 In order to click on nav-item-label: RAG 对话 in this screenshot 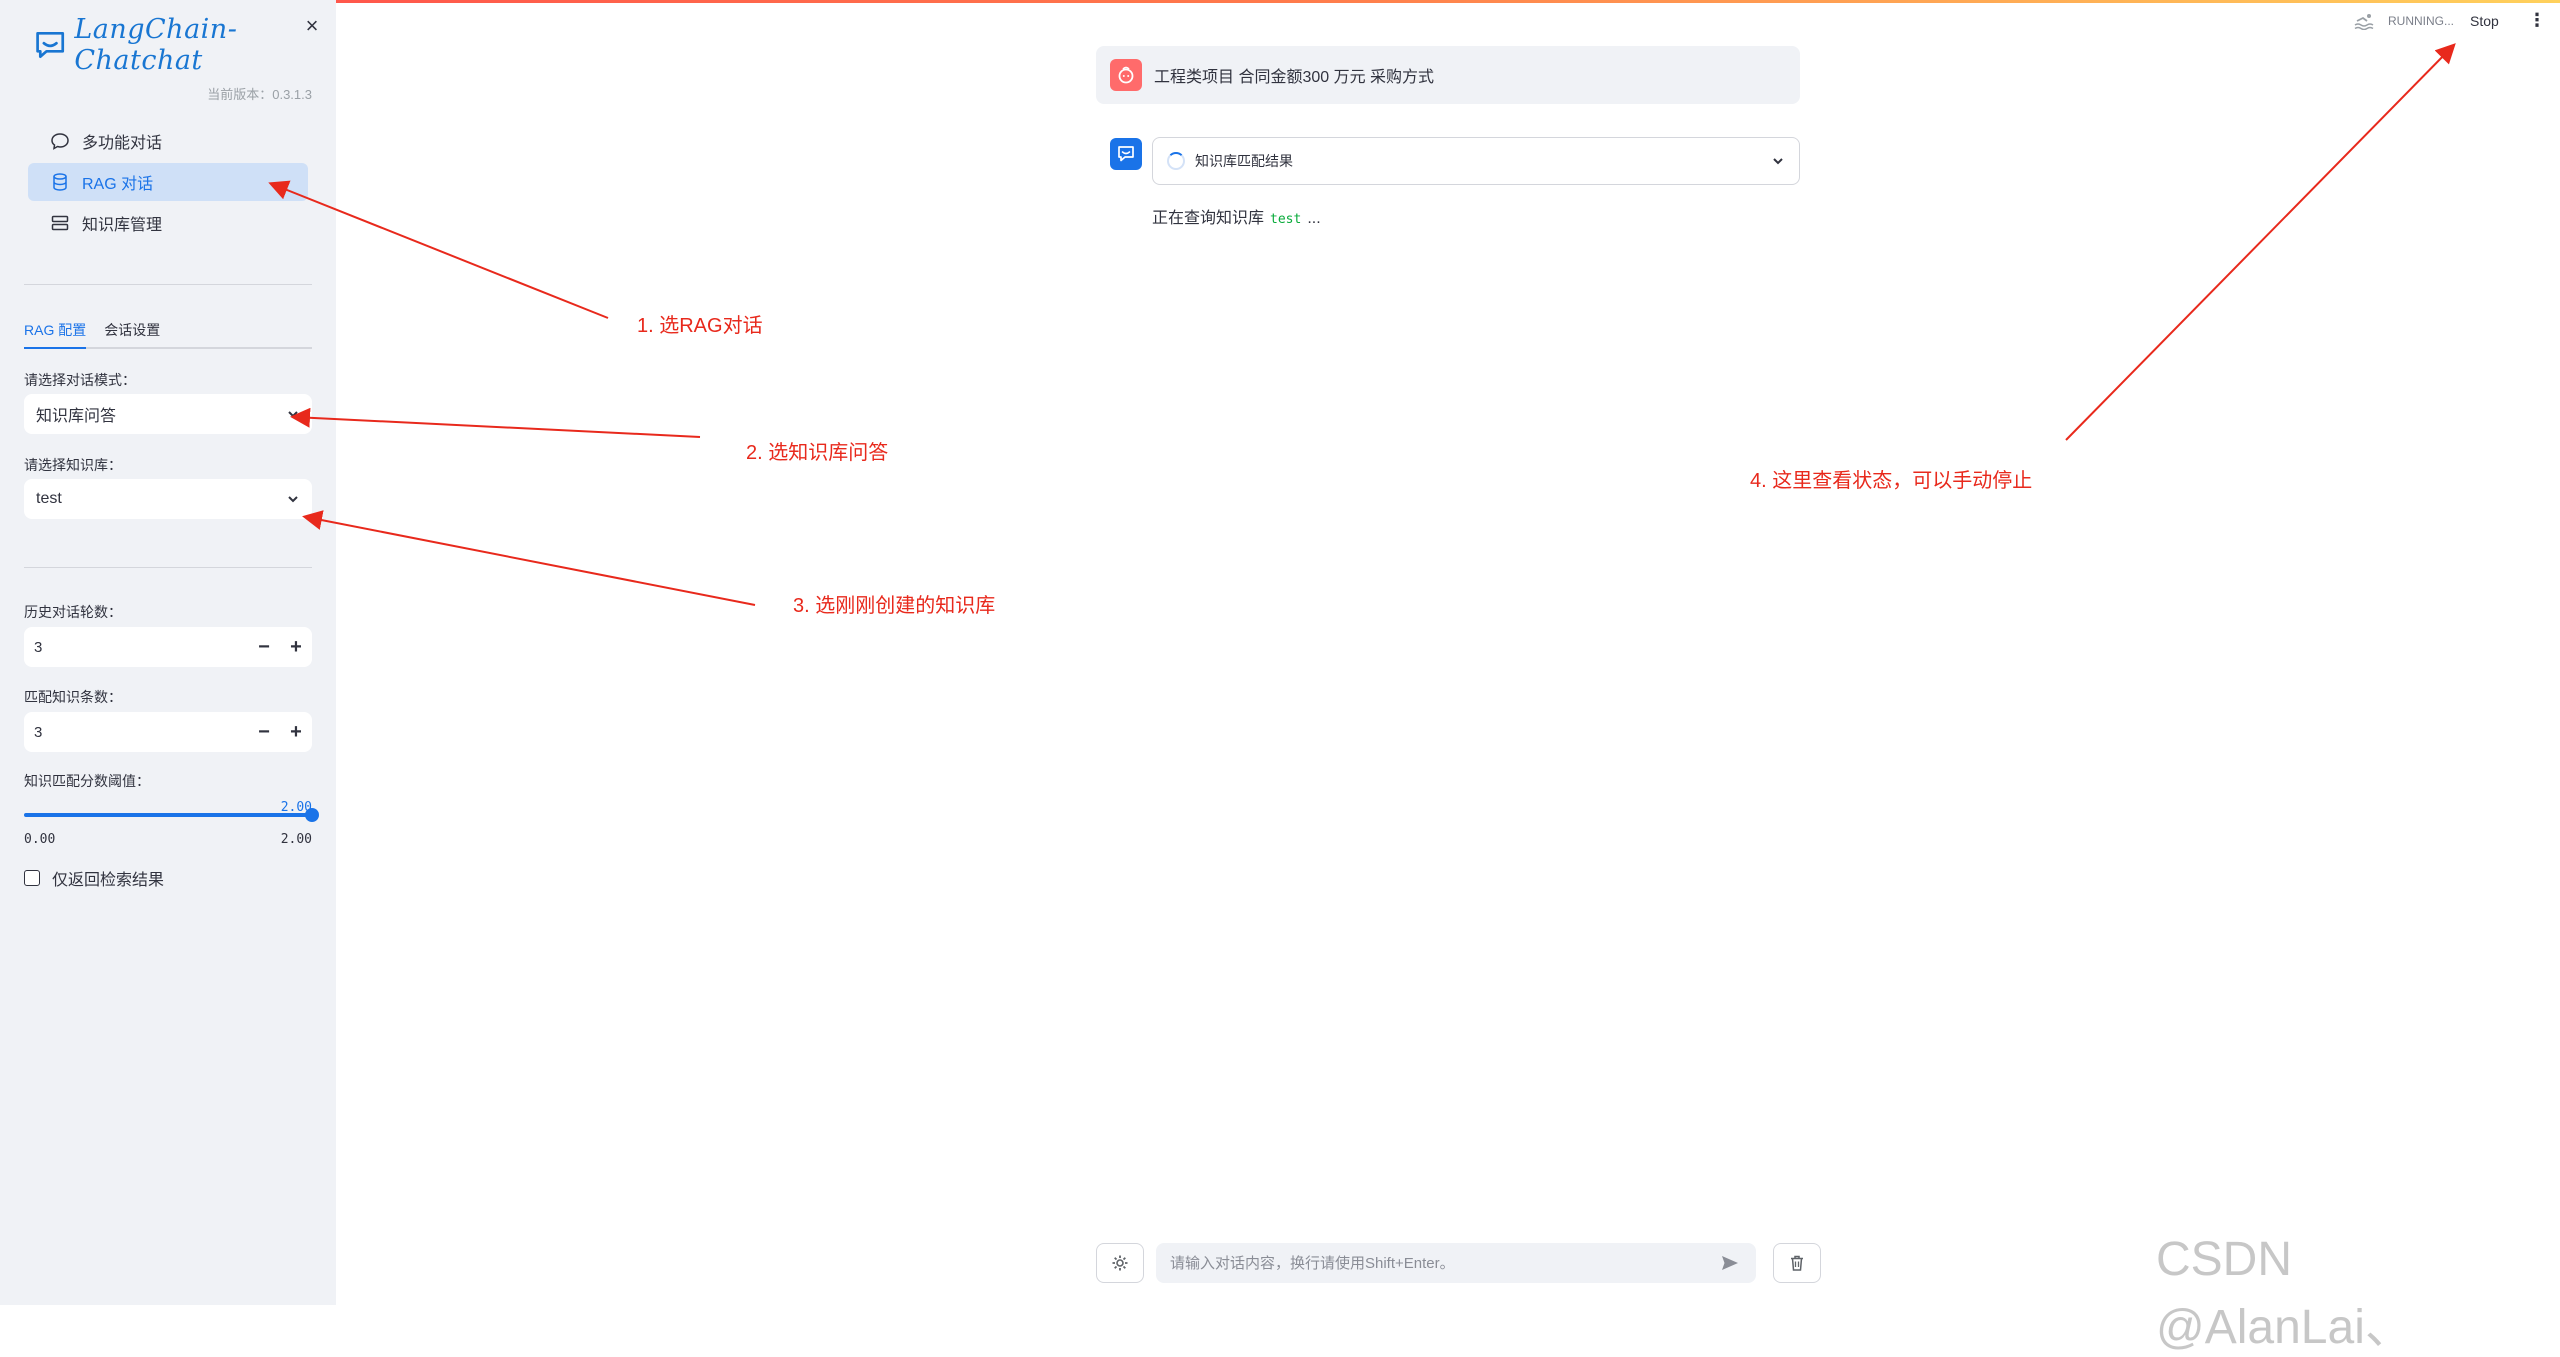, I will do `click(118, 184)`.